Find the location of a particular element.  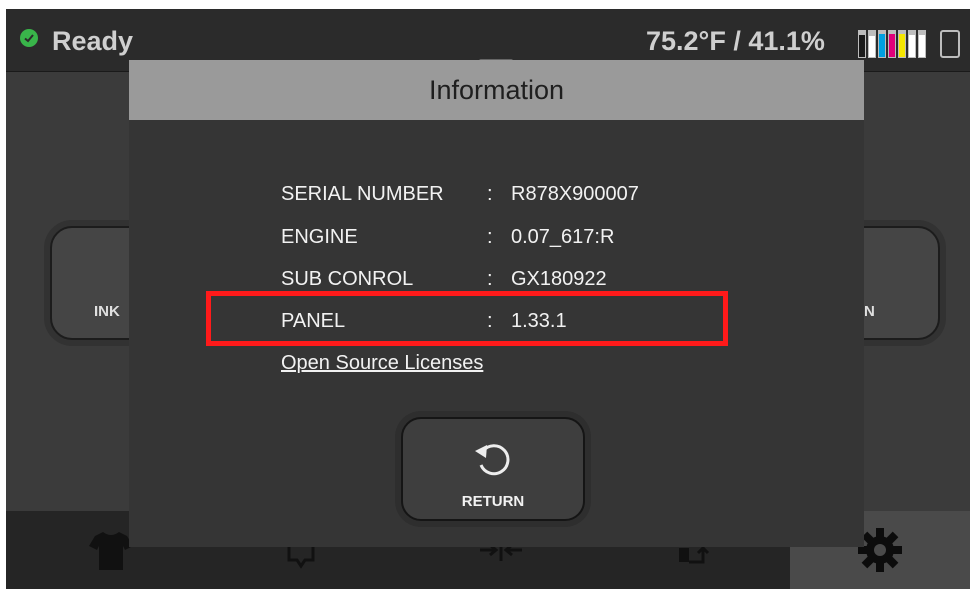

right-menu-button-label: N is located at coordinates (869, 311).